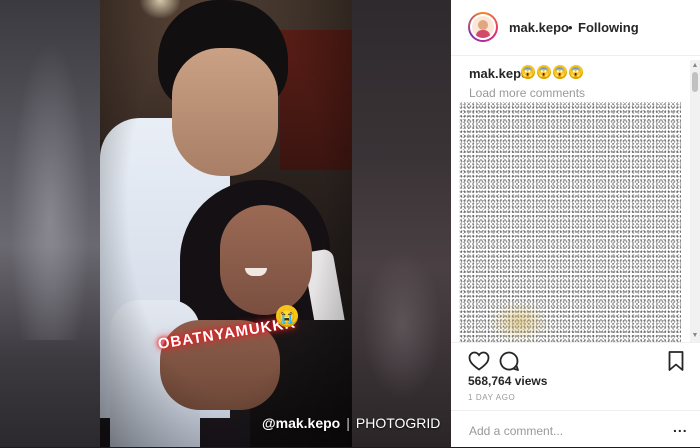 Image resolution: width=700 pixels, height=448 pixels. What do you see at coordinates (695, 66) in the screenshot?
I see `scroll-up-arrow-icon: ▲` at bounding box center [695, 66].